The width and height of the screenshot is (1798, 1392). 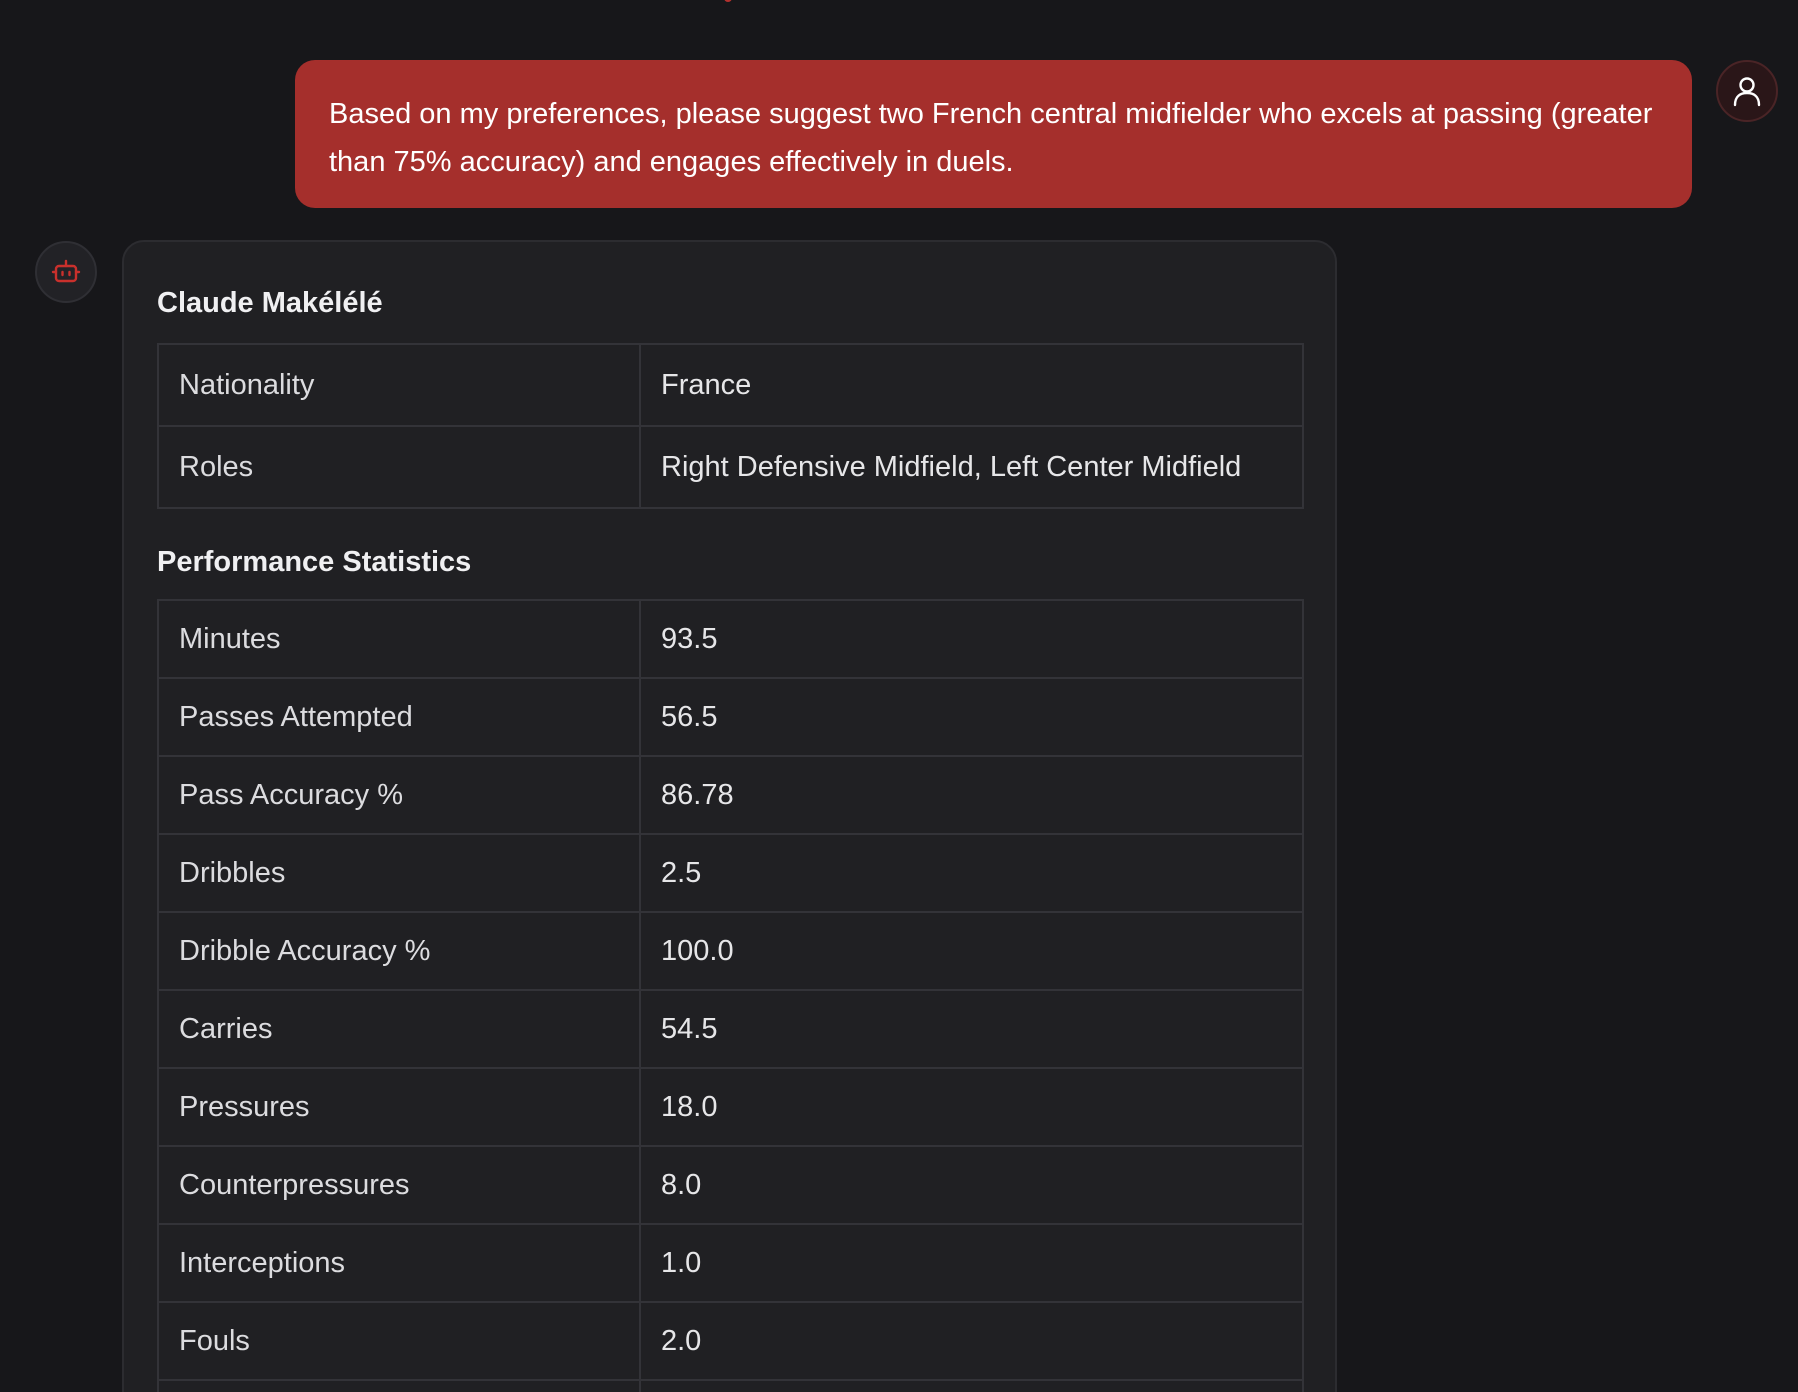 I want to click on stat-label: Passes Attempted, so click(x=399, y=717).